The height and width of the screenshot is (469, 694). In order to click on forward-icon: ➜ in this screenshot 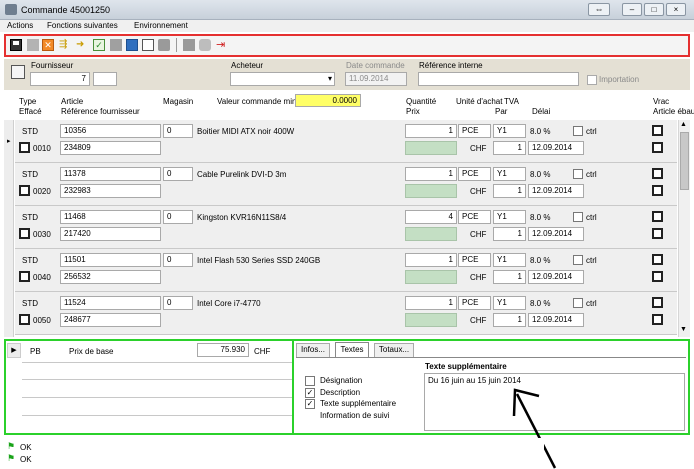, I will do `click(83, 45)`.